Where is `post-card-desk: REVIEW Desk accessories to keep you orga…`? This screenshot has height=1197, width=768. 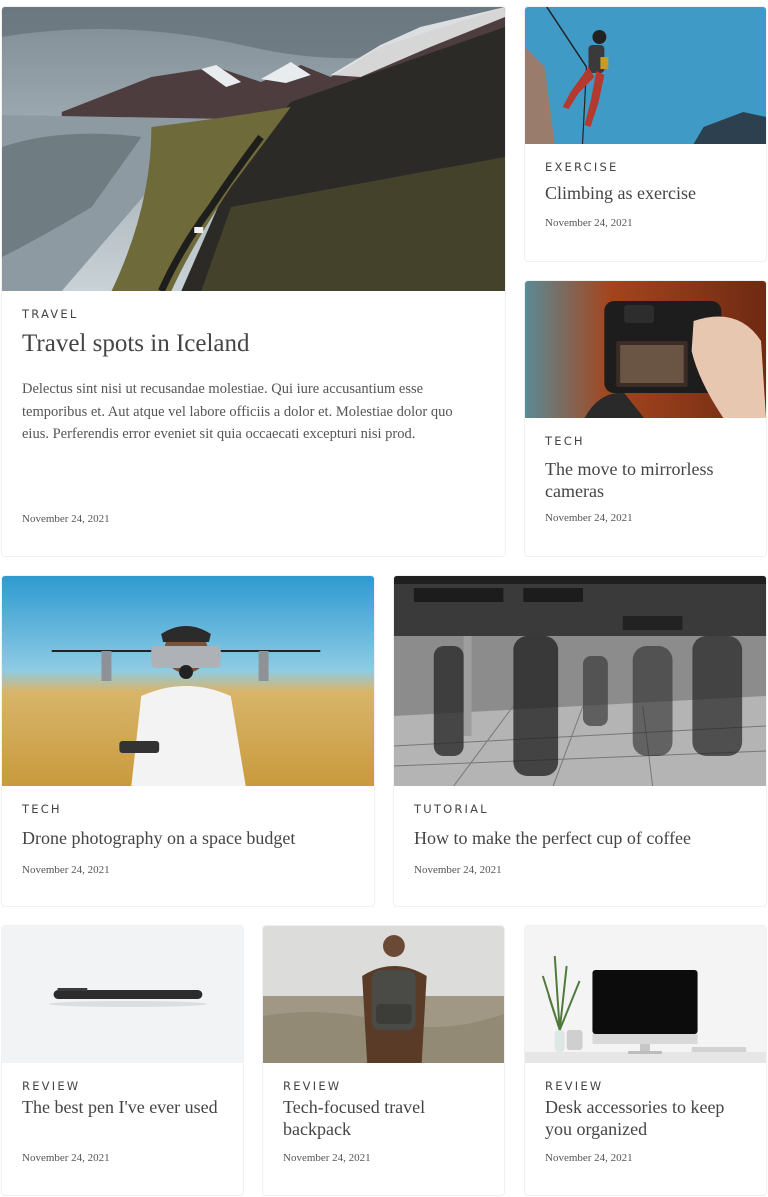 post-card-desk: REVIEW Desk accessories to keep you orga… is located at coordinates (645, 1060).